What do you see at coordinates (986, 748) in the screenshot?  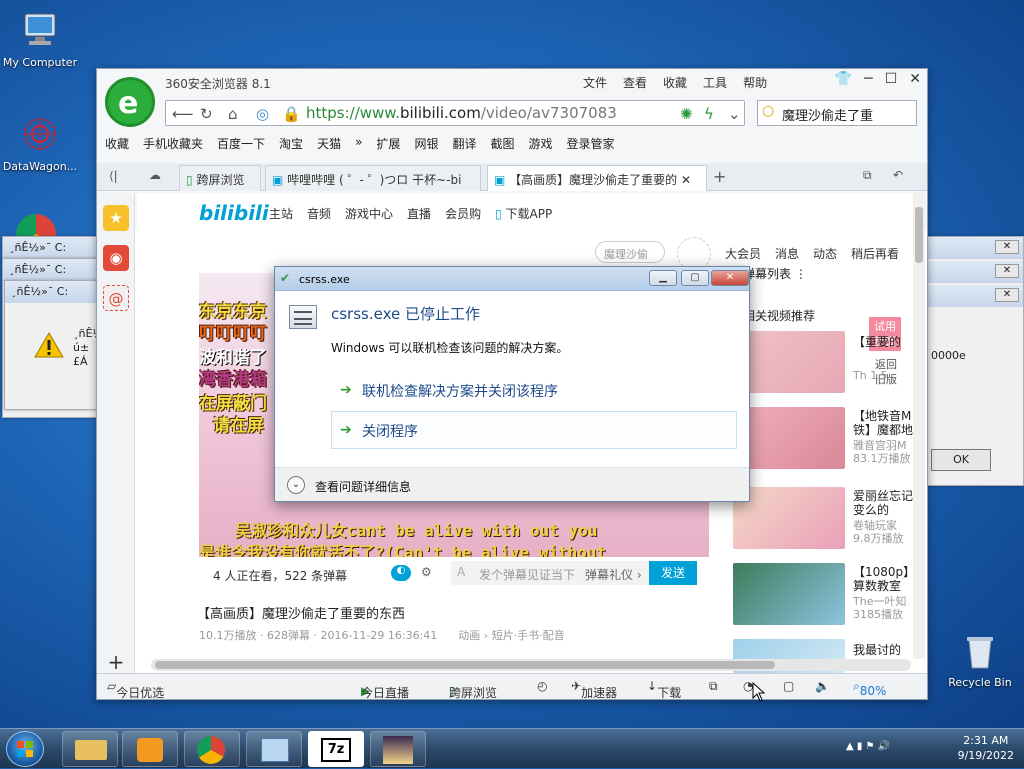 I see `clock: 2:31 AM 9/19/2022` at bounding box center [986, 748].